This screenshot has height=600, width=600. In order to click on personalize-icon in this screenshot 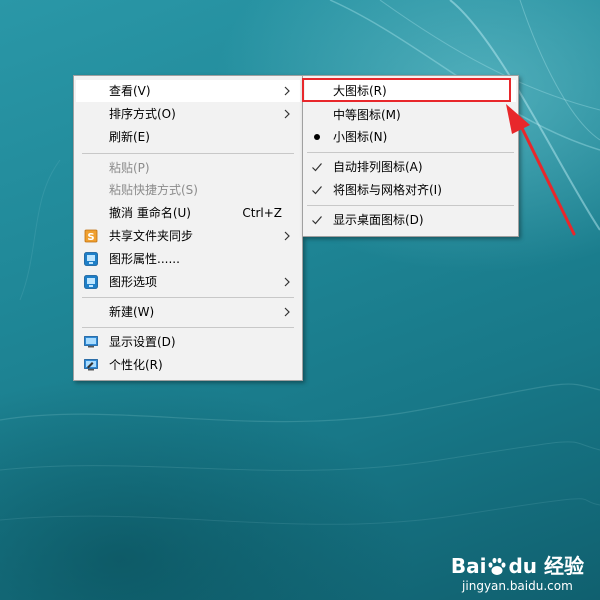, I will do `click(91, 365)`.